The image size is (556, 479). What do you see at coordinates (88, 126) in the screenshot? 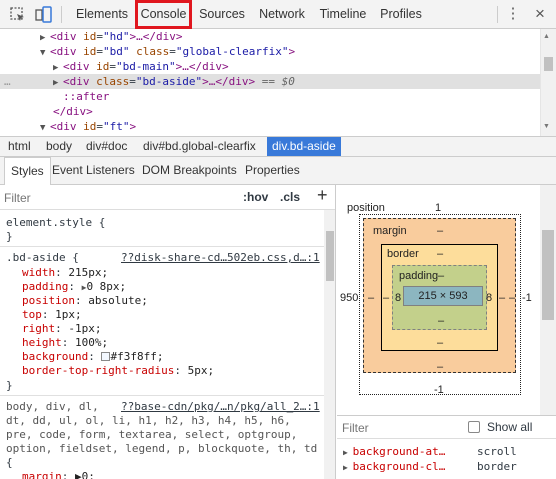
I see `dom-node-ft: ▼ <div id="ft">` at bounding box center [88, 126].